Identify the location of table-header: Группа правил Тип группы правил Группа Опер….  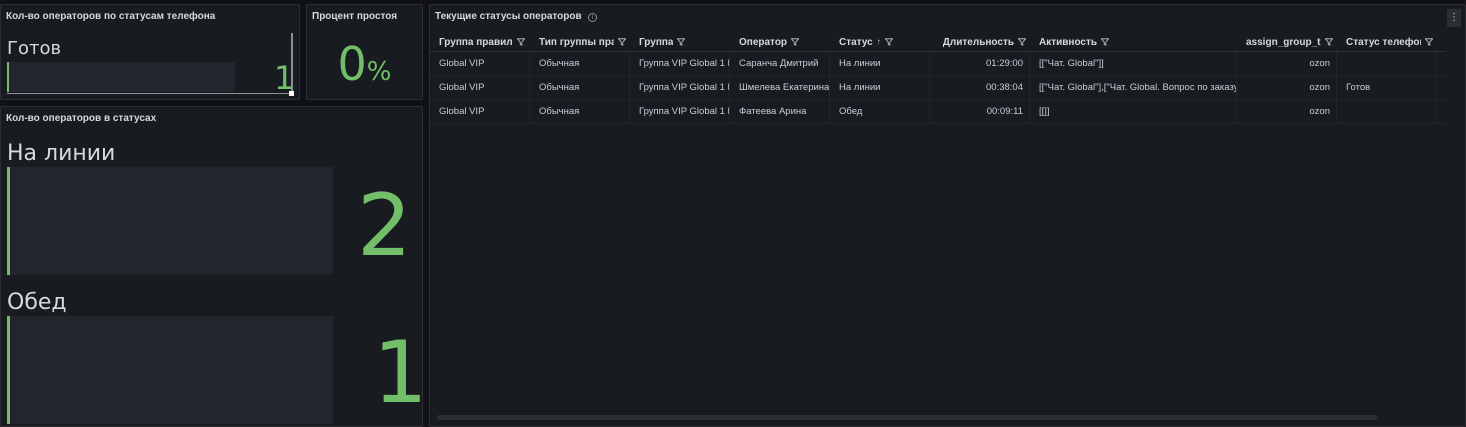
(938, 42).